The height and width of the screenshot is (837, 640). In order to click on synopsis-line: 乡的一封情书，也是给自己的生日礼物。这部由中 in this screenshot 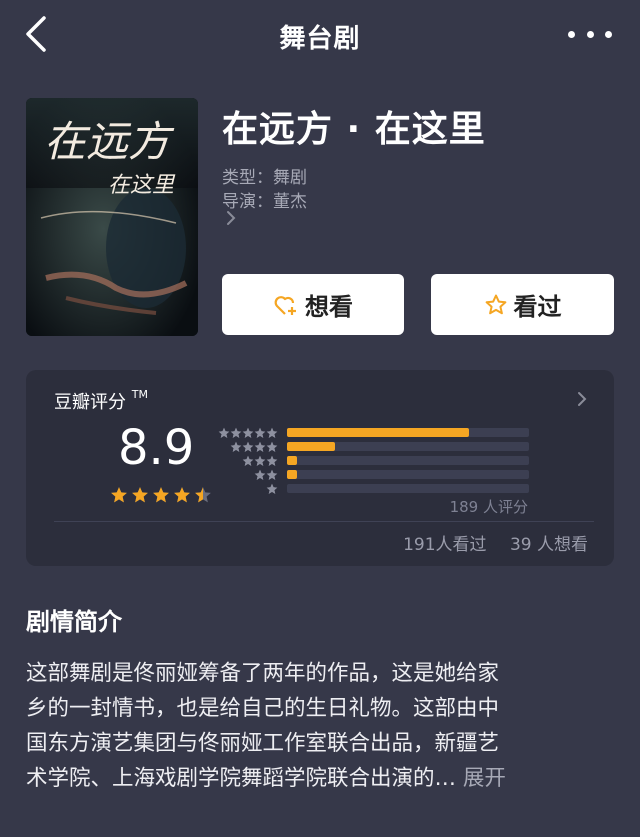, I will do `click(263, 708)`.